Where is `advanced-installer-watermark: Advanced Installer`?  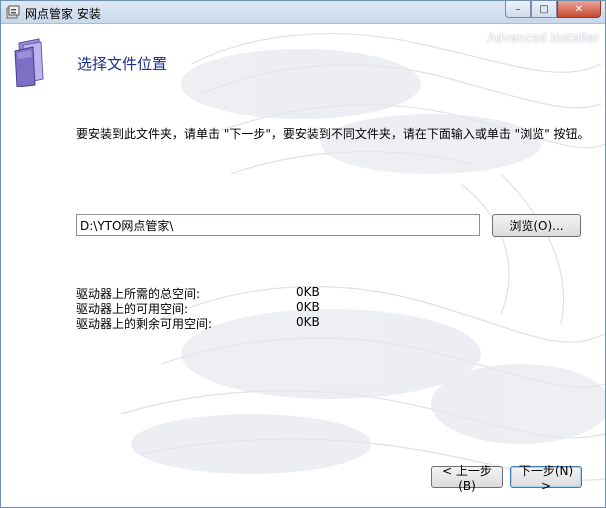 advanced-installer-watermark: Advanced Installer is located at coordinates (543, 38).